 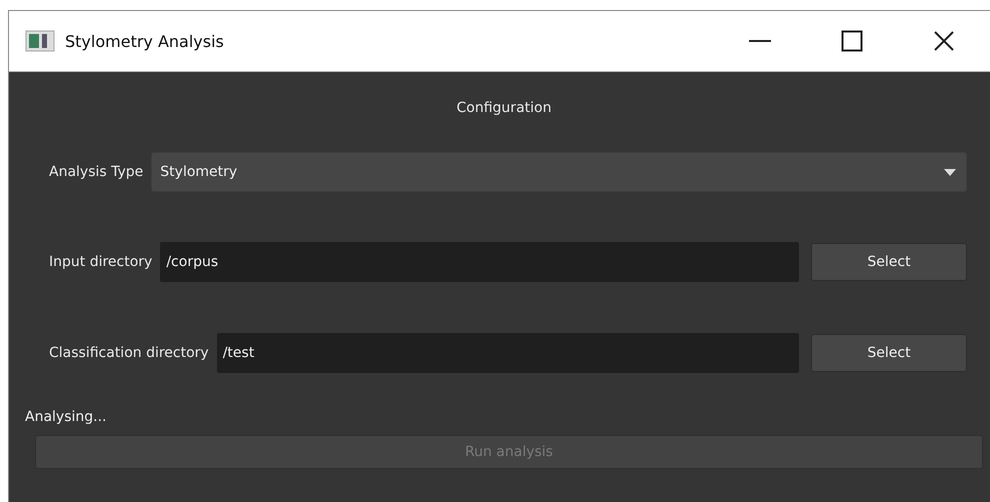 I want to click on window-title: Stylometry Analysis, so click(x=145, y=41).